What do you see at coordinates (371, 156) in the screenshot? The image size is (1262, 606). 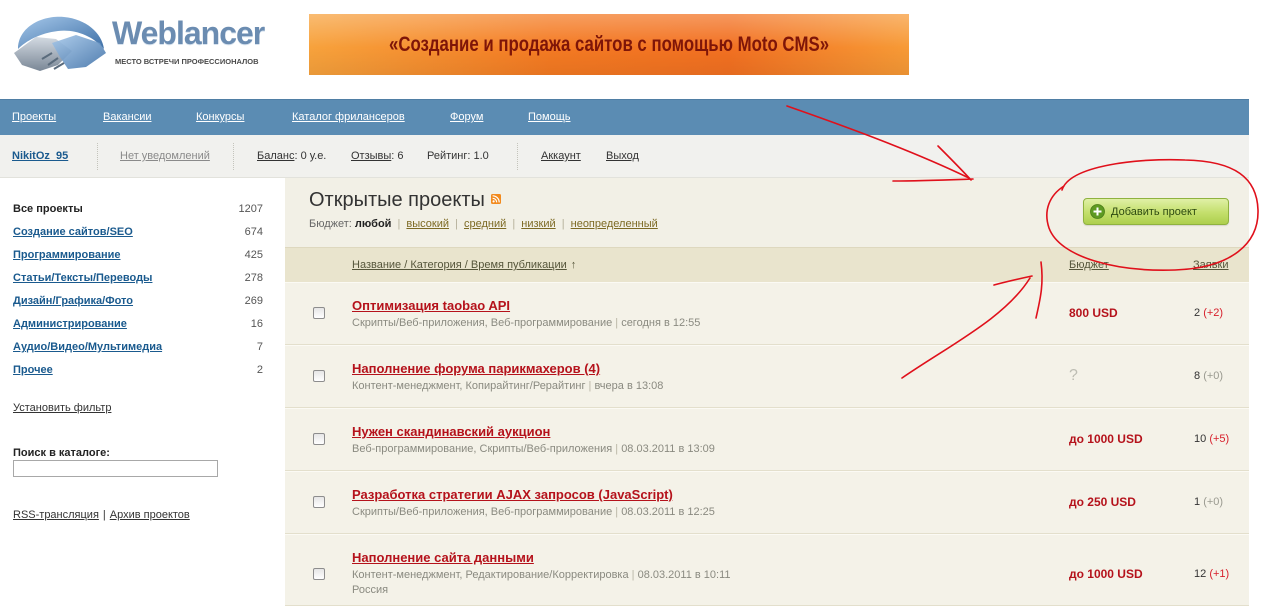 I see `reviews-link: Отзывы` at bounding box center [371, 156].